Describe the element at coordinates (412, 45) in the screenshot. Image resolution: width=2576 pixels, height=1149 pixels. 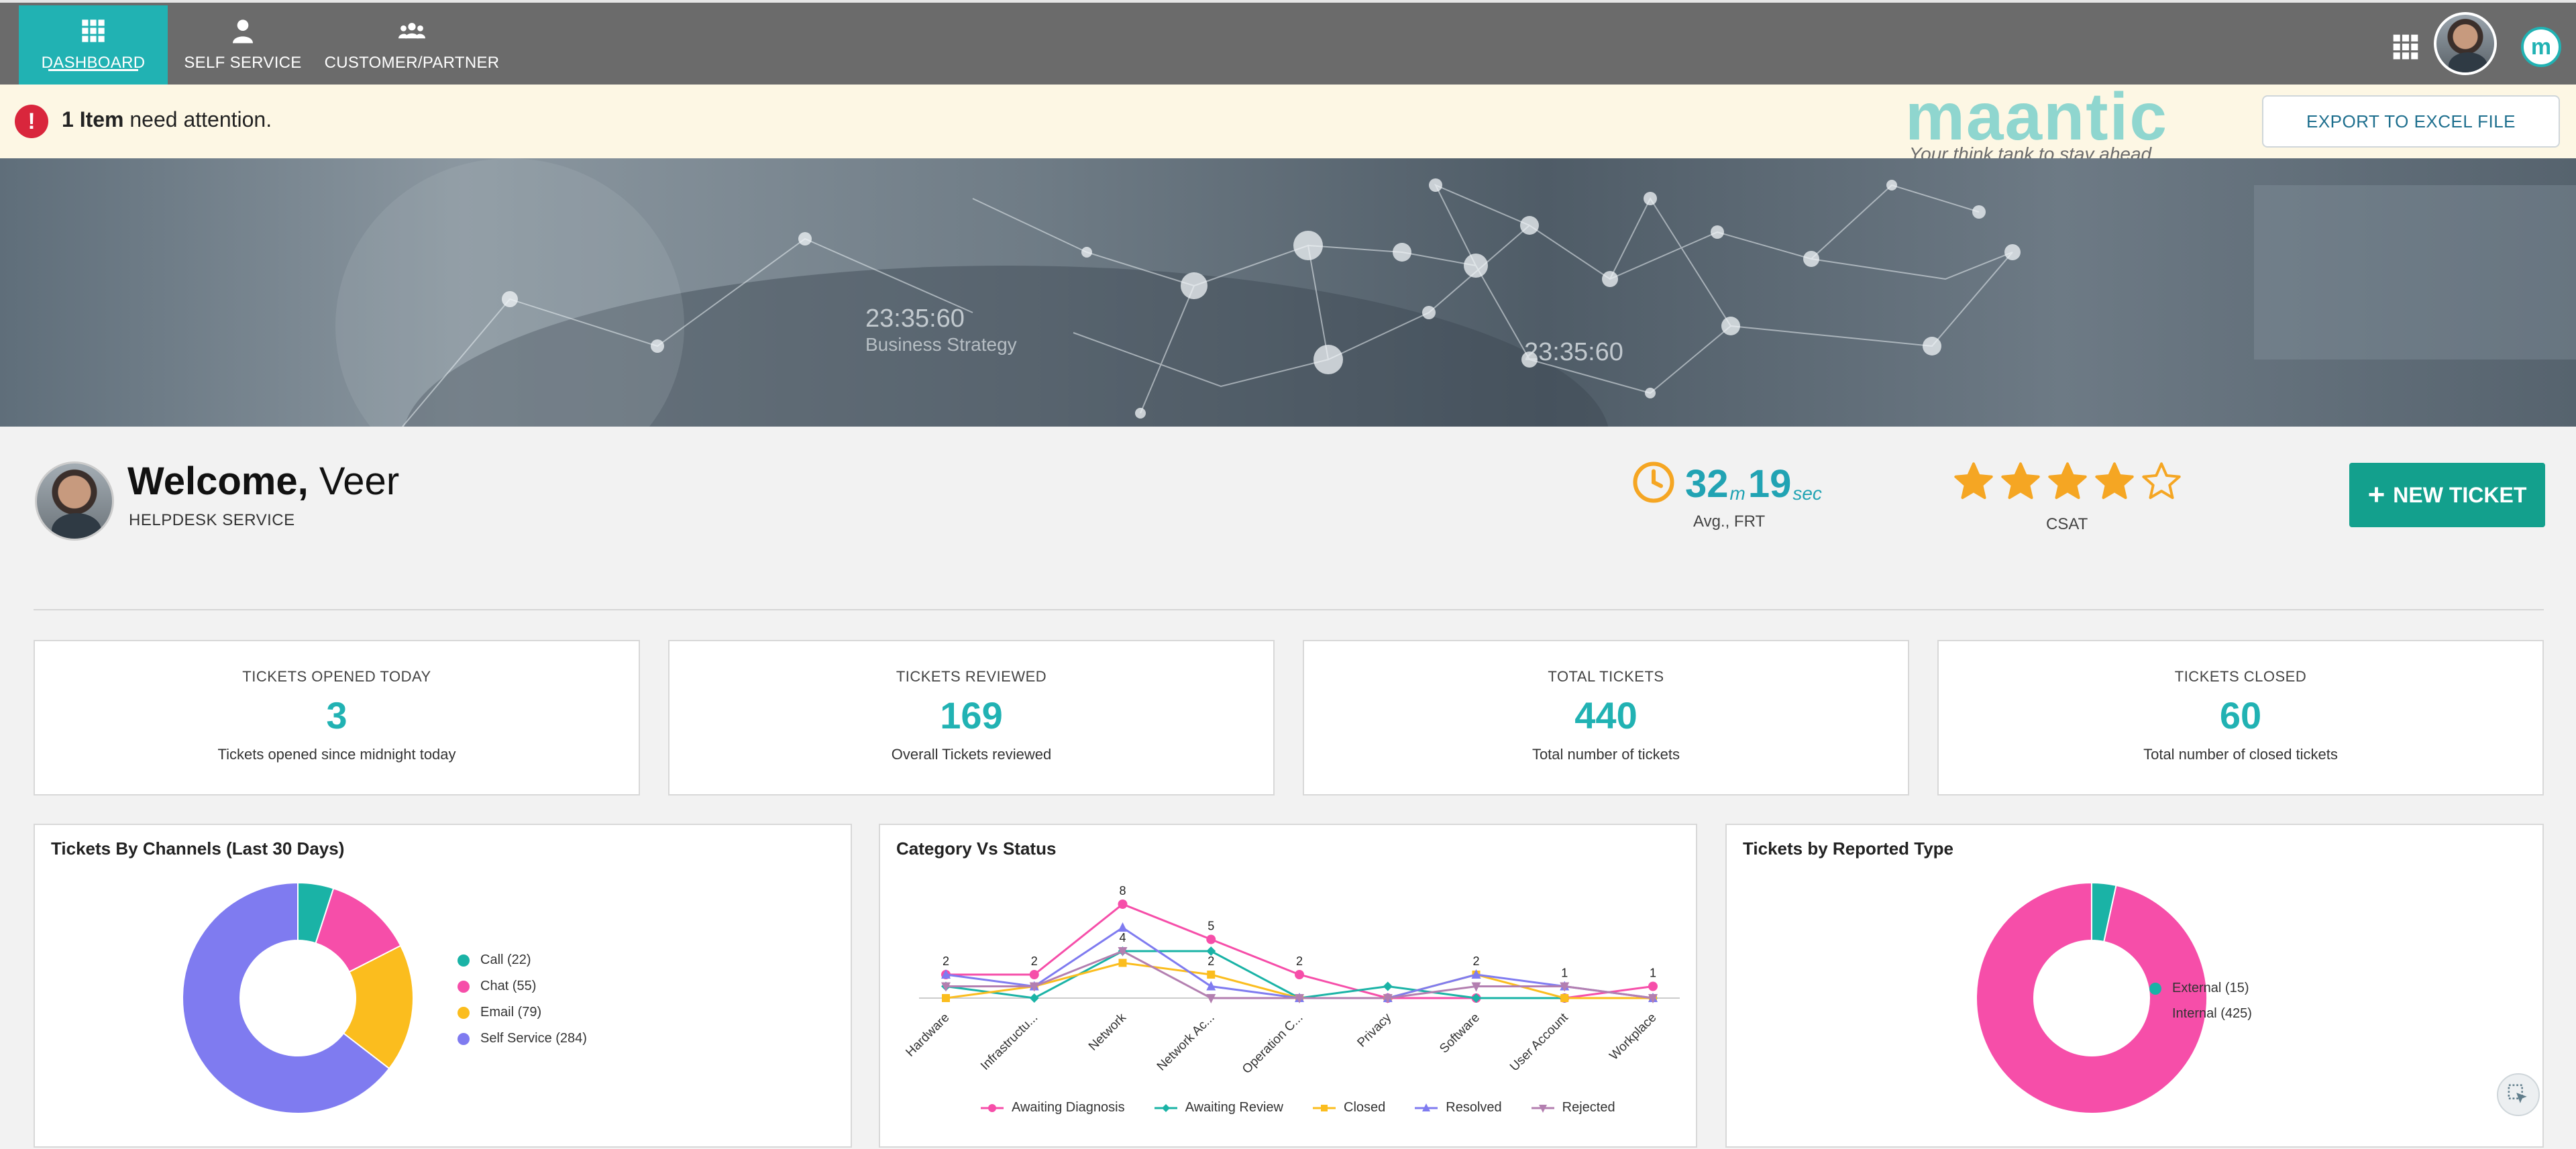
I see `nav-tab-customer-partner: CUSTOMER/PARTNER` at that location.